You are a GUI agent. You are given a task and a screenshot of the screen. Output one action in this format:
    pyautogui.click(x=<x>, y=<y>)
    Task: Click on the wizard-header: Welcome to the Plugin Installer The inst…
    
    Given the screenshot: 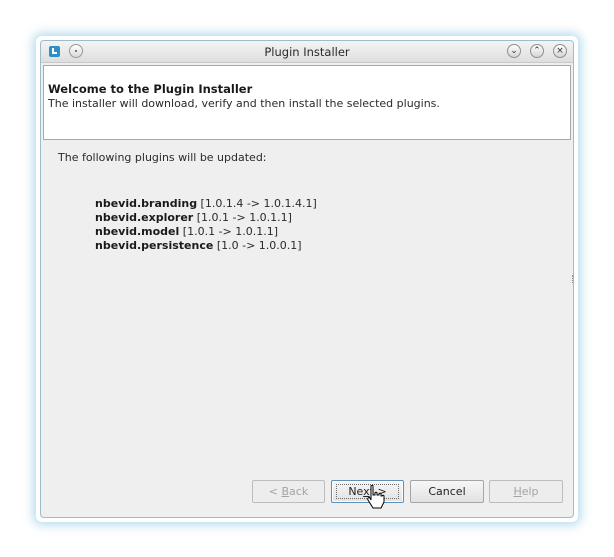 What is the action you would take?
    pyautogui.click(x=307, y=102)
    